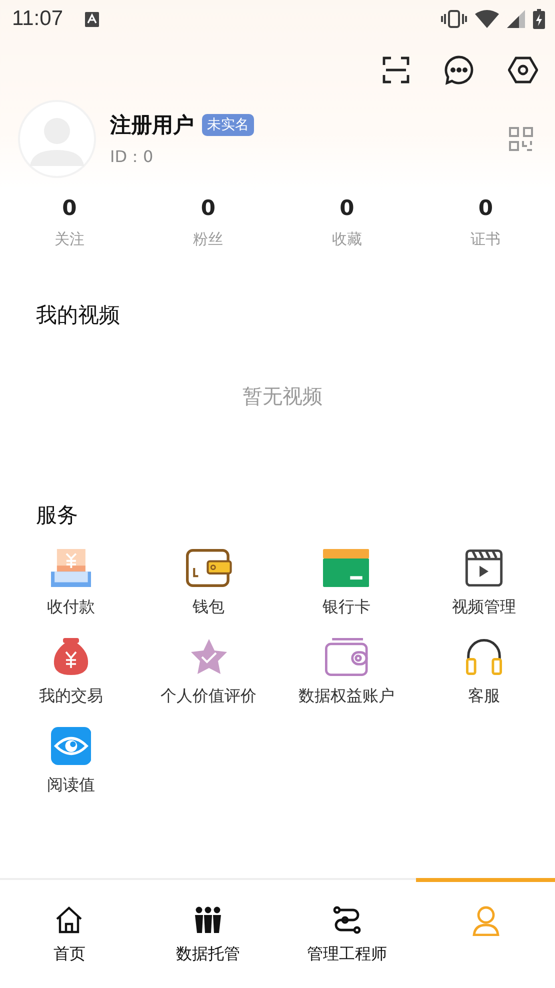  I want to click on service-item: 钱包, so click(209, 583).